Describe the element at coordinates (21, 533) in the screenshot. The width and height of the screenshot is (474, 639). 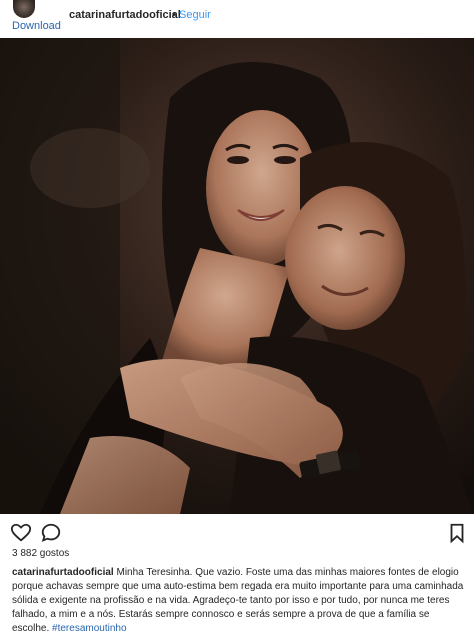
I see `heart-icon` at that location.